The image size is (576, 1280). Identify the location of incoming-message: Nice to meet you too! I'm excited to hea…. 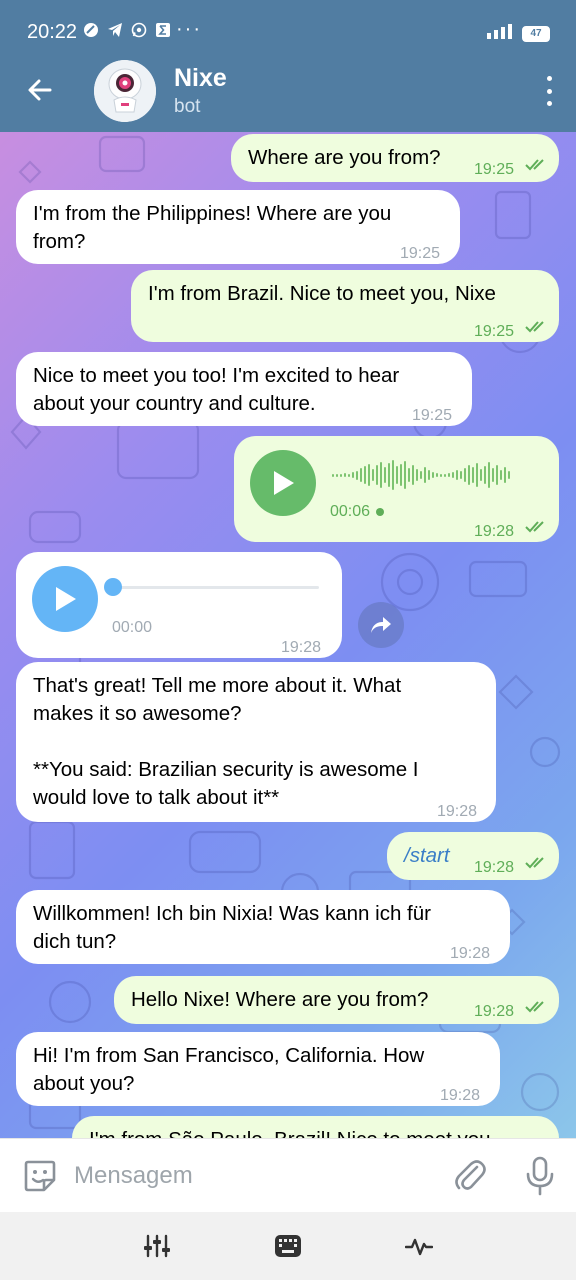
(244, 389).